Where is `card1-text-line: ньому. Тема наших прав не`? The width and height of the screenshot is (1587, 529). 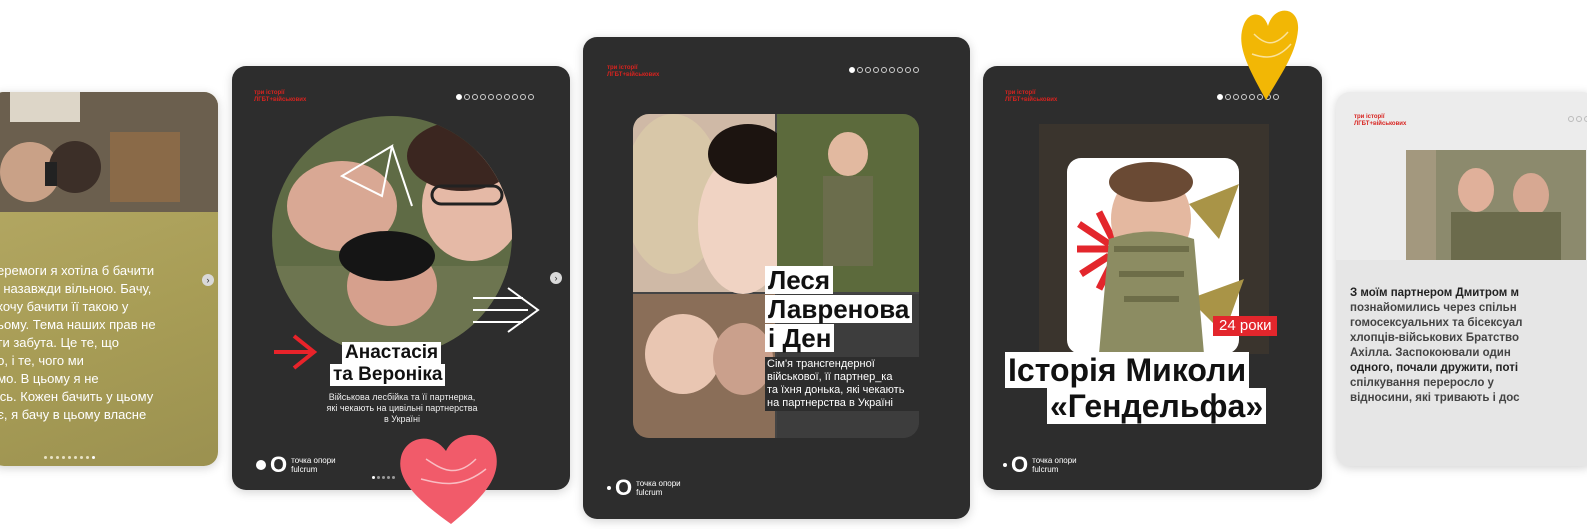 card1-text-line: ньому. Тема наших прав не is located at coordinates (78, 324).